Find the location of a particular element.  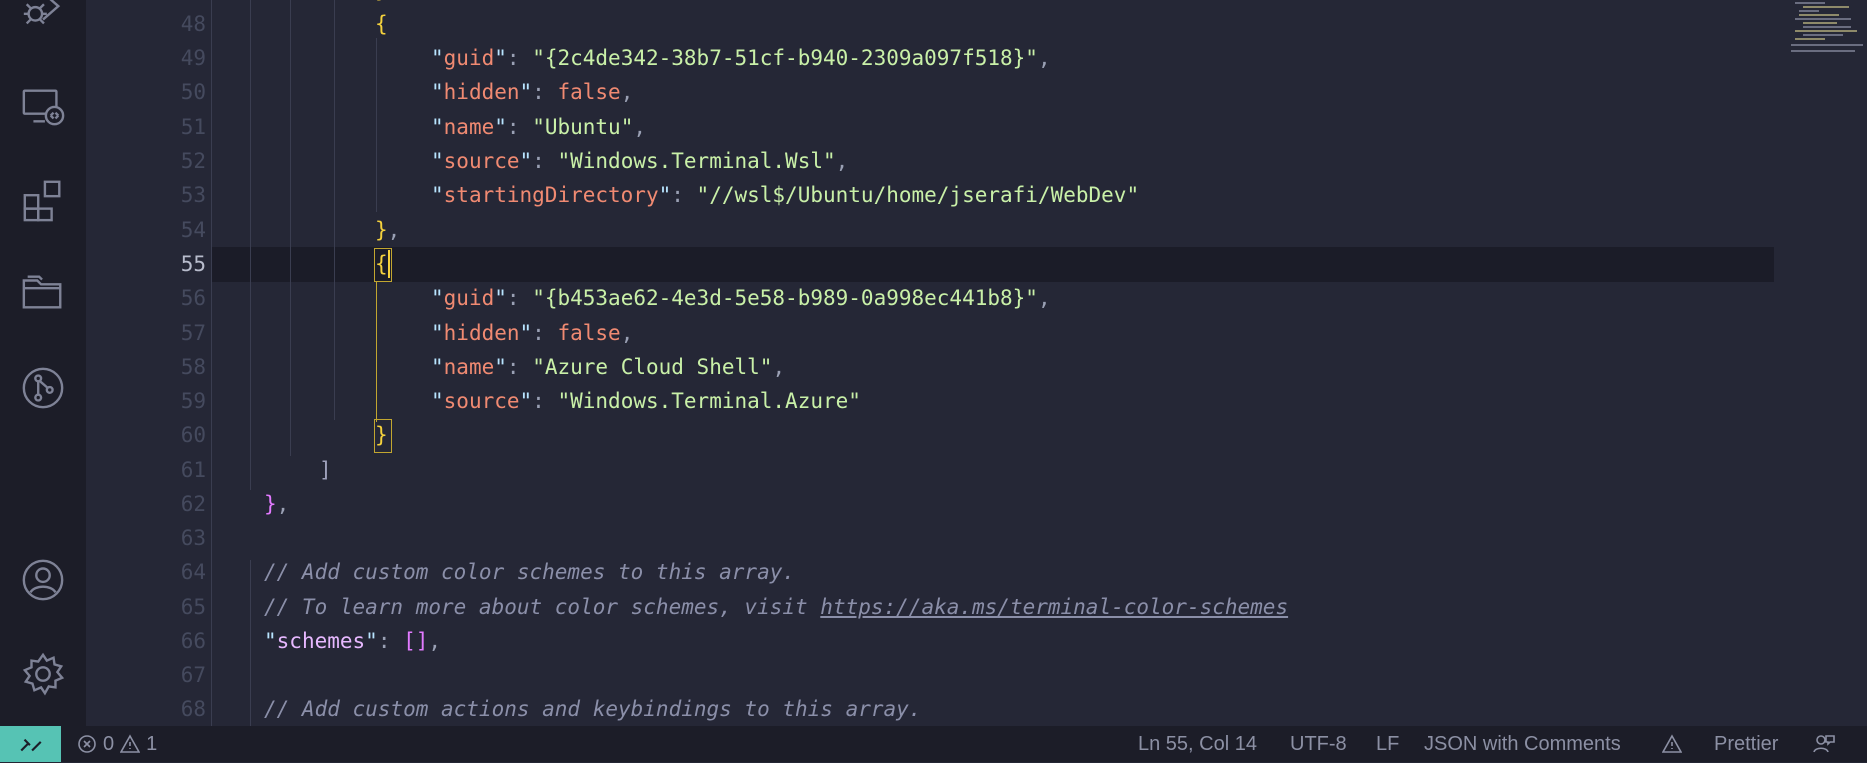

line-number: 64 is located at coordinates (193, 572).